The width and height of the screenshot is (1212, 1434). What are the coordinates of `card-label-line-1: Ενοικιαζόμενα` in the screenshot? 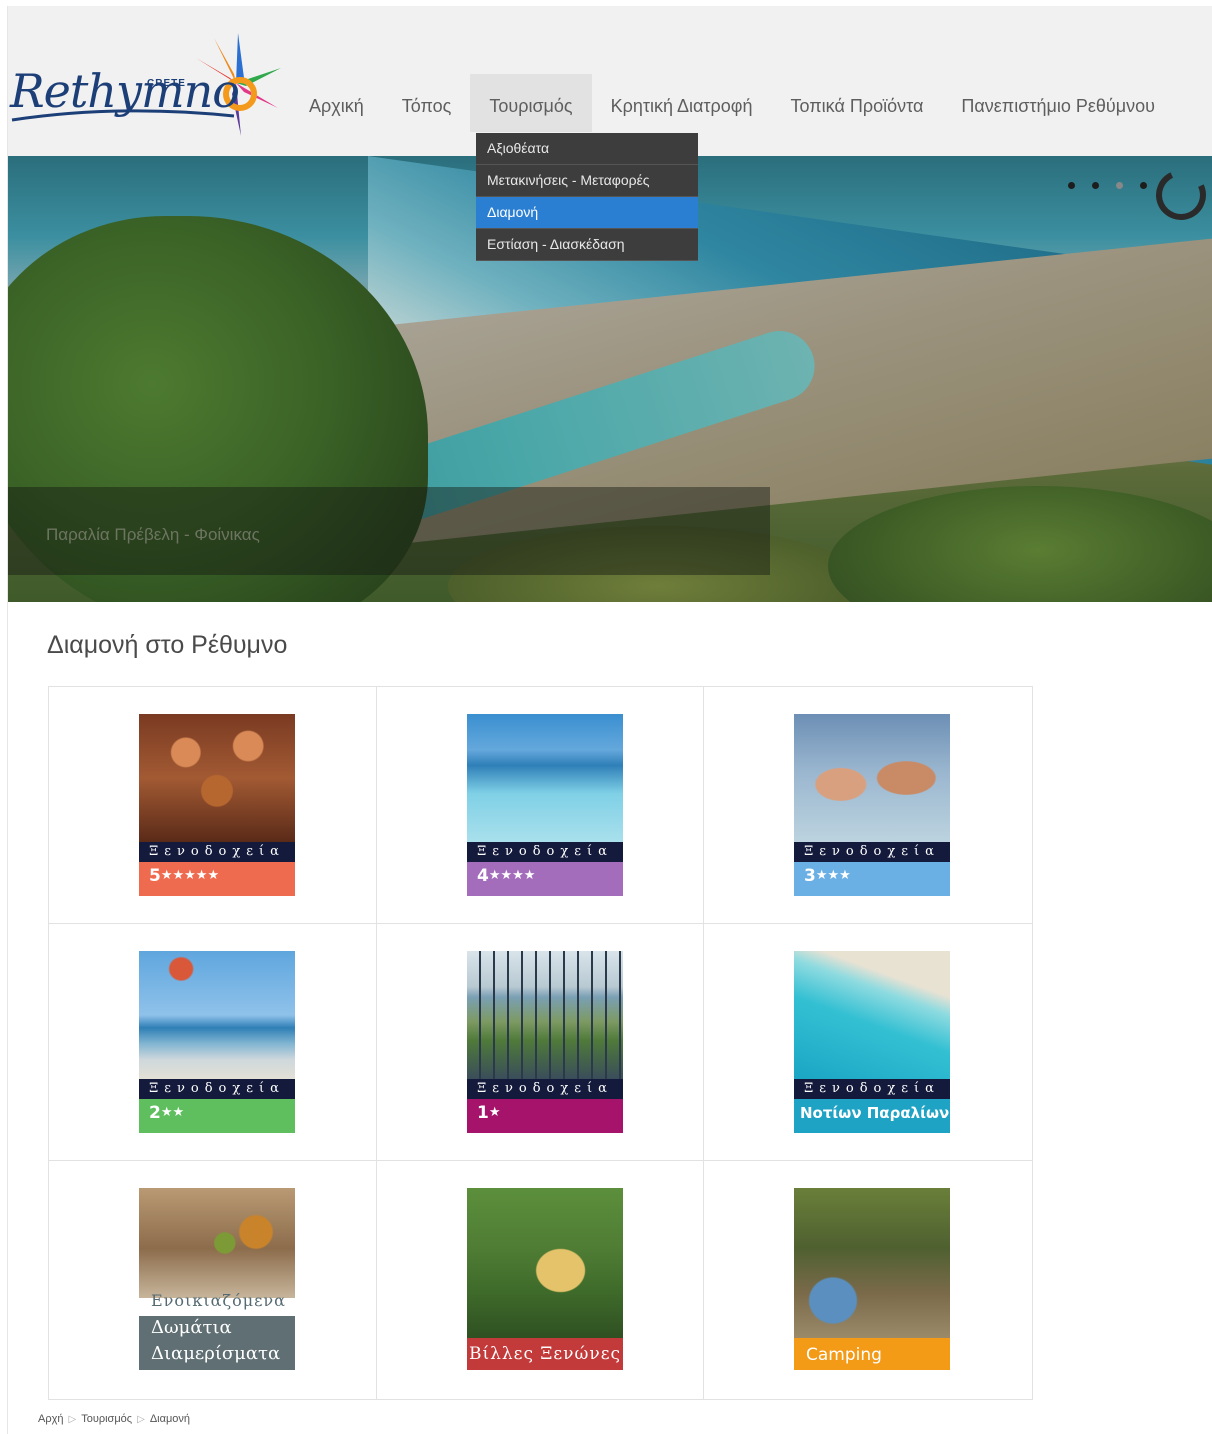 It's located at (218, 1300).